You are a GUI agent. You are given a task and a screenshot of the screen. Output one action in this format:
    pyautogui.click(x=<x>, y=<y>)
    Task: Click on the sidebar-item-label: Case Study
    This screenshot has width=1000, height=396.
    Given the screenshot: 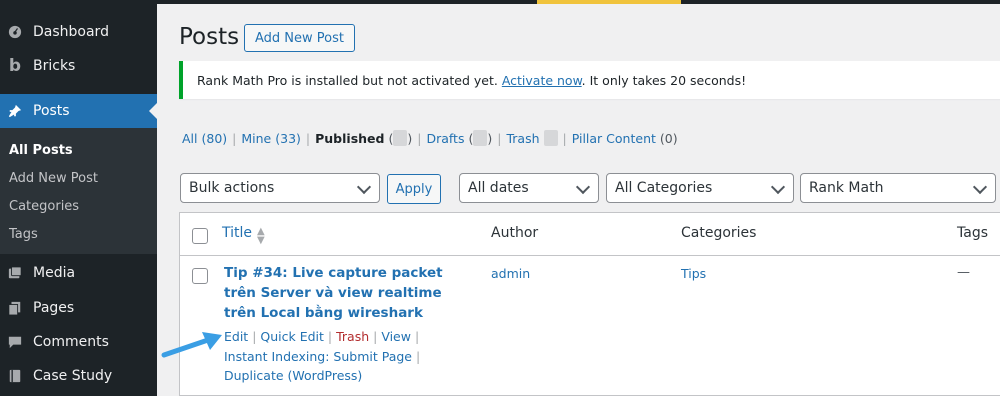 What is the action you would take?
    pyautogui.click(x=73, y=376)
    